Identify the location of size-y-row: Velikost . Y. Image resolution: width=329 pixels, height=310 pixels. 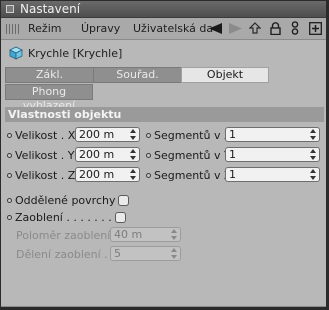
(41, 155).